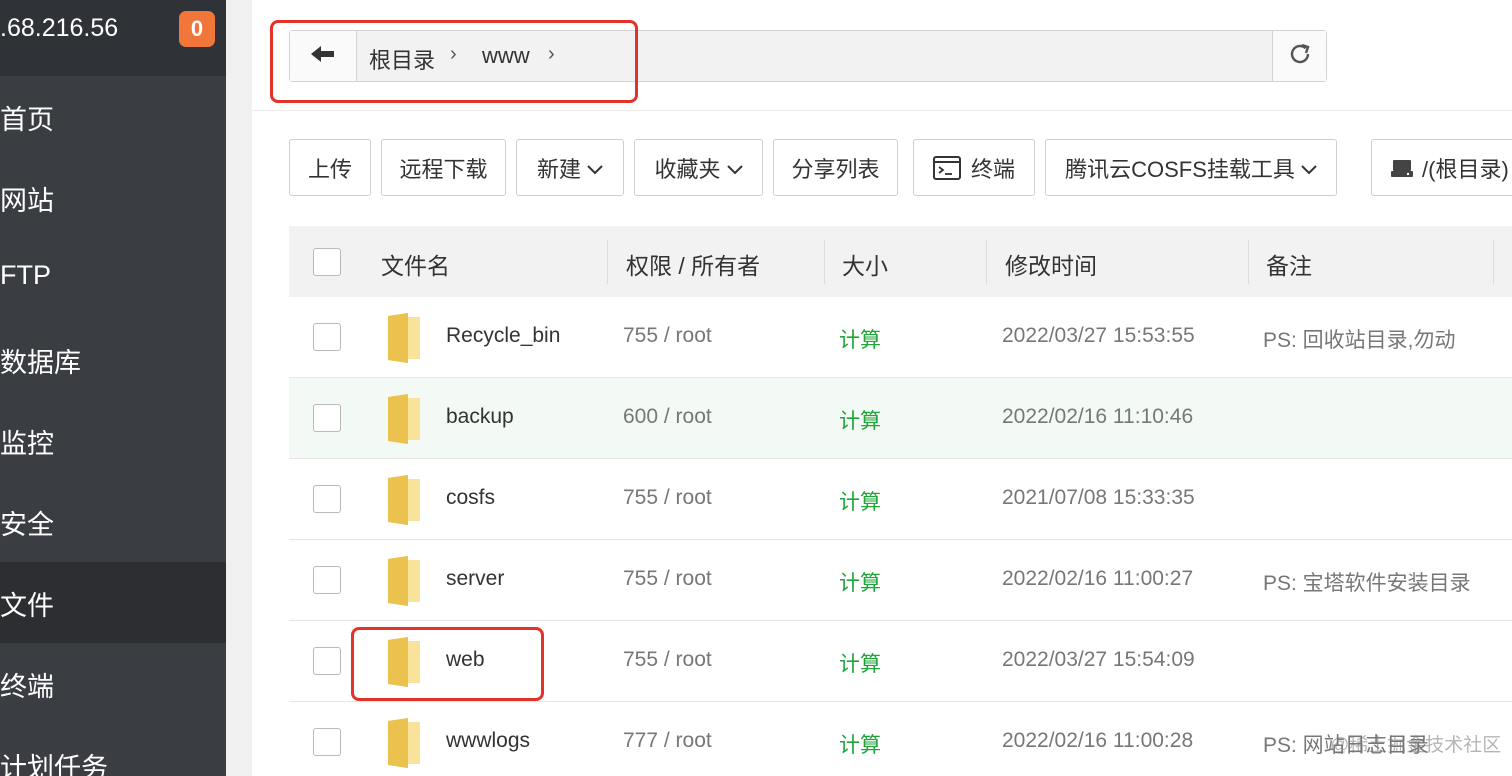  What do you see at coordinates (1098, 497) in the screenshot?
I see `file-modified-time: 2021/07/08 15:33:35` at bounding box center [1098, 497].